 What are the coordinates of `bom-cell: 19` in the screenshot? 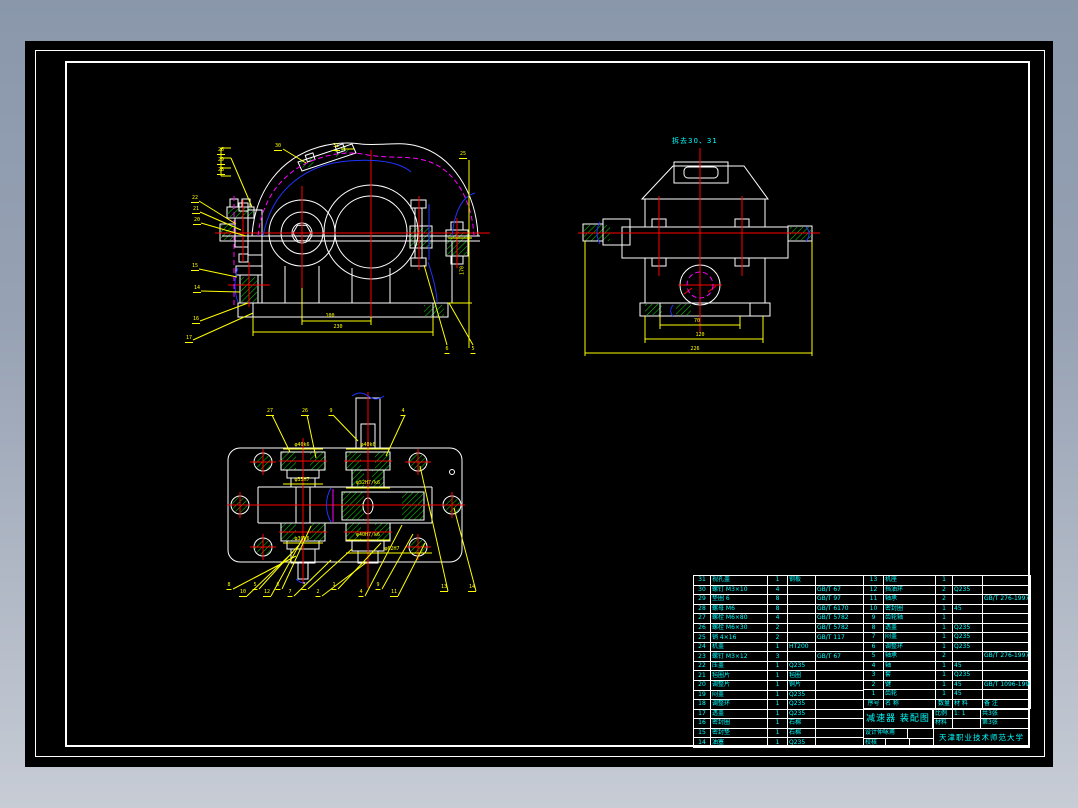 It's located at (702, 695).